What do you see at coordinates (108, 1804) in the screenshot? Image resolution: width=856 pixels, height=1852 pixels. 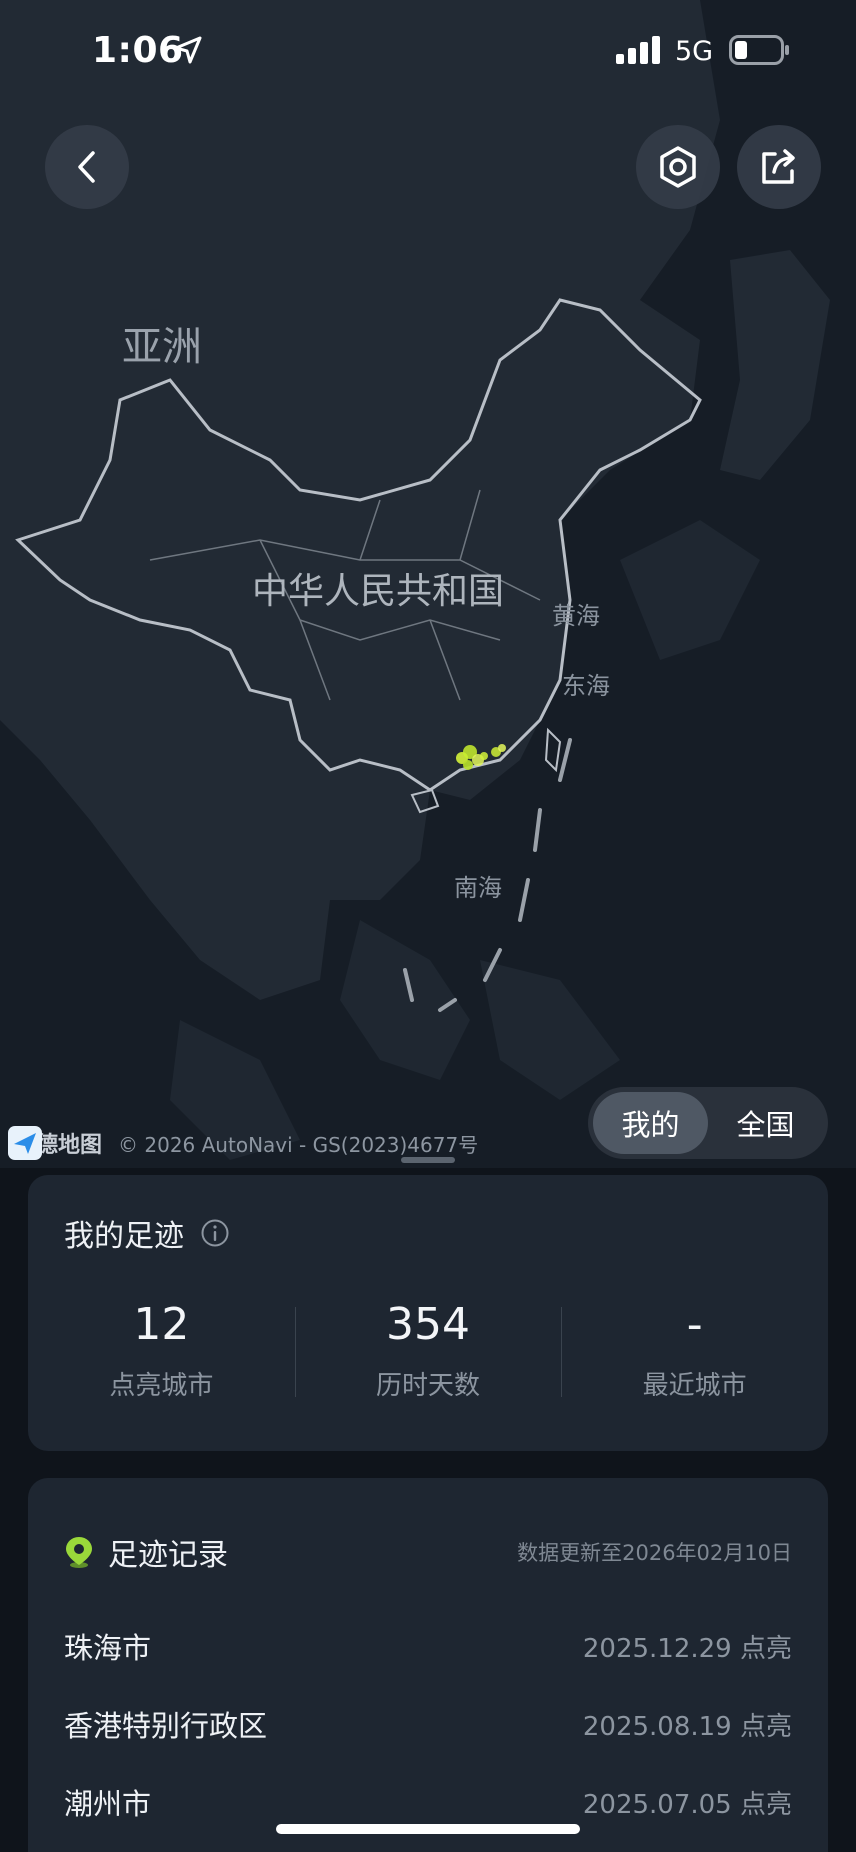 I see `record-city: 潮州市` at bounding box center [108, 1804].